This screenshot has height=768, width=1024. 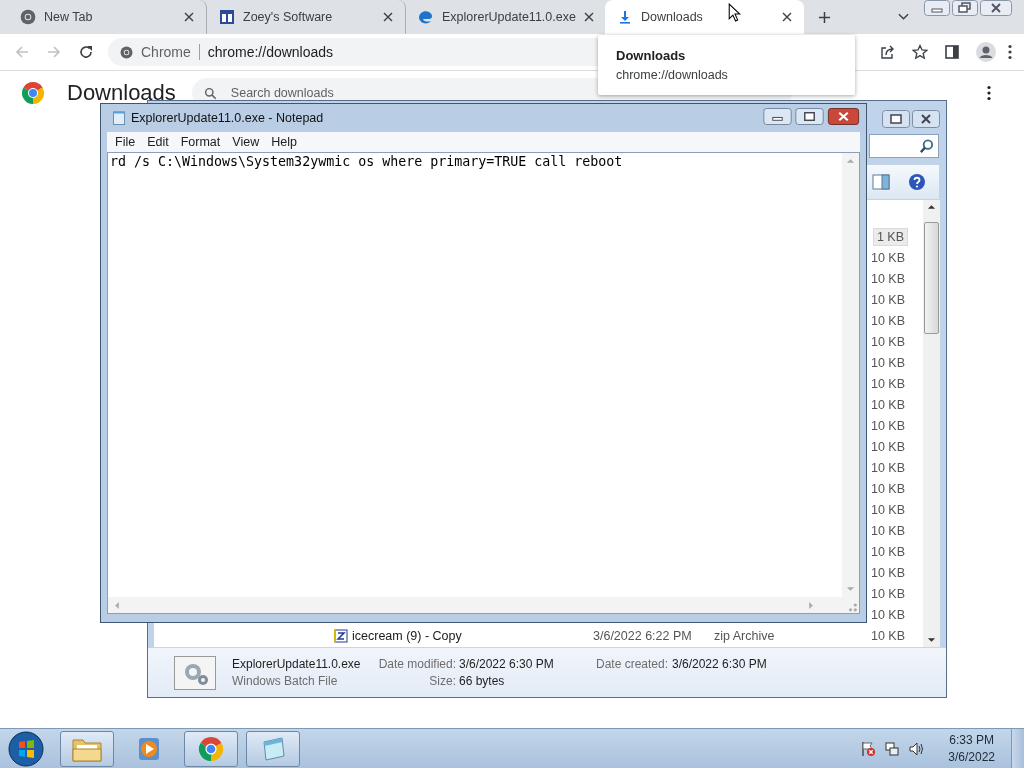 What do you see at coordinates (121, 93) in the screenshot?
I see `page-title: Downloads` at bounding box center [121, 93].